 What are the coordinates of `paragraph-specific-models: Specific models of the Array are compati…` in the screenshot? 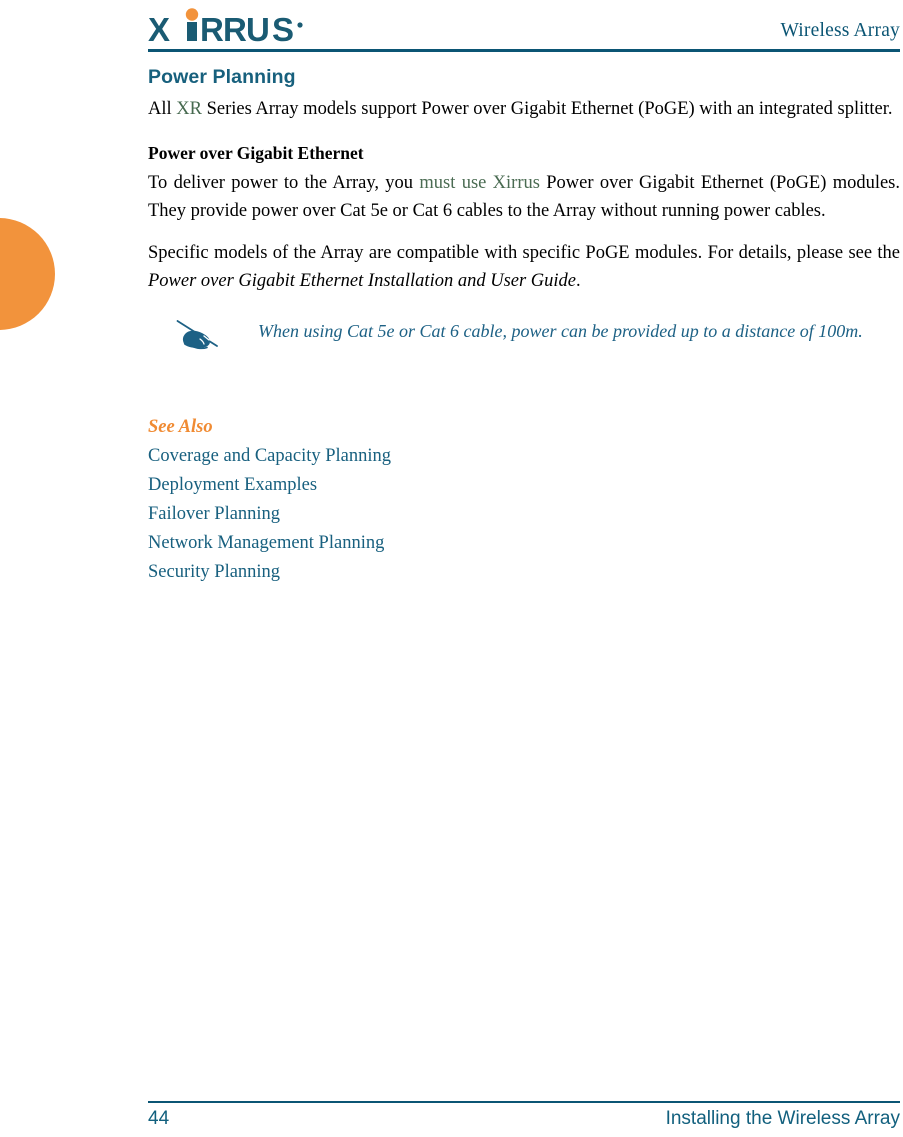 It's located at (524, 267).